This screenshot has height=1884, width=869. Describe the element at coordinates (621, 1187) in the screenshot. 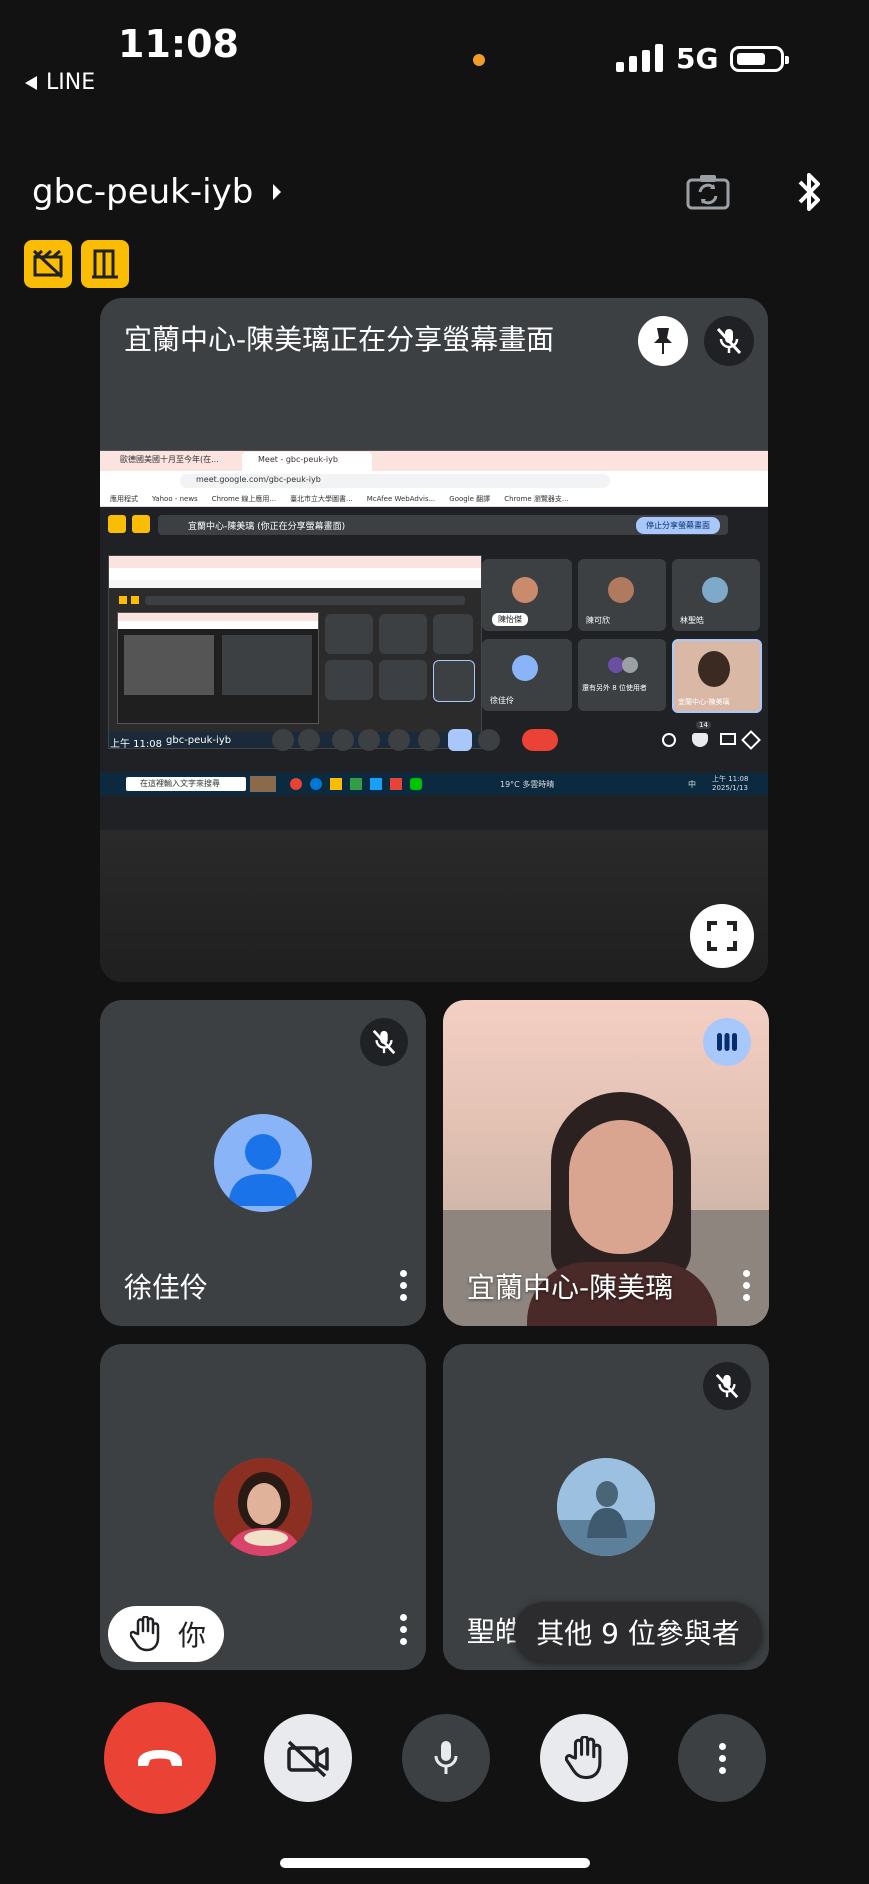

I see `video-person-face` at that location.